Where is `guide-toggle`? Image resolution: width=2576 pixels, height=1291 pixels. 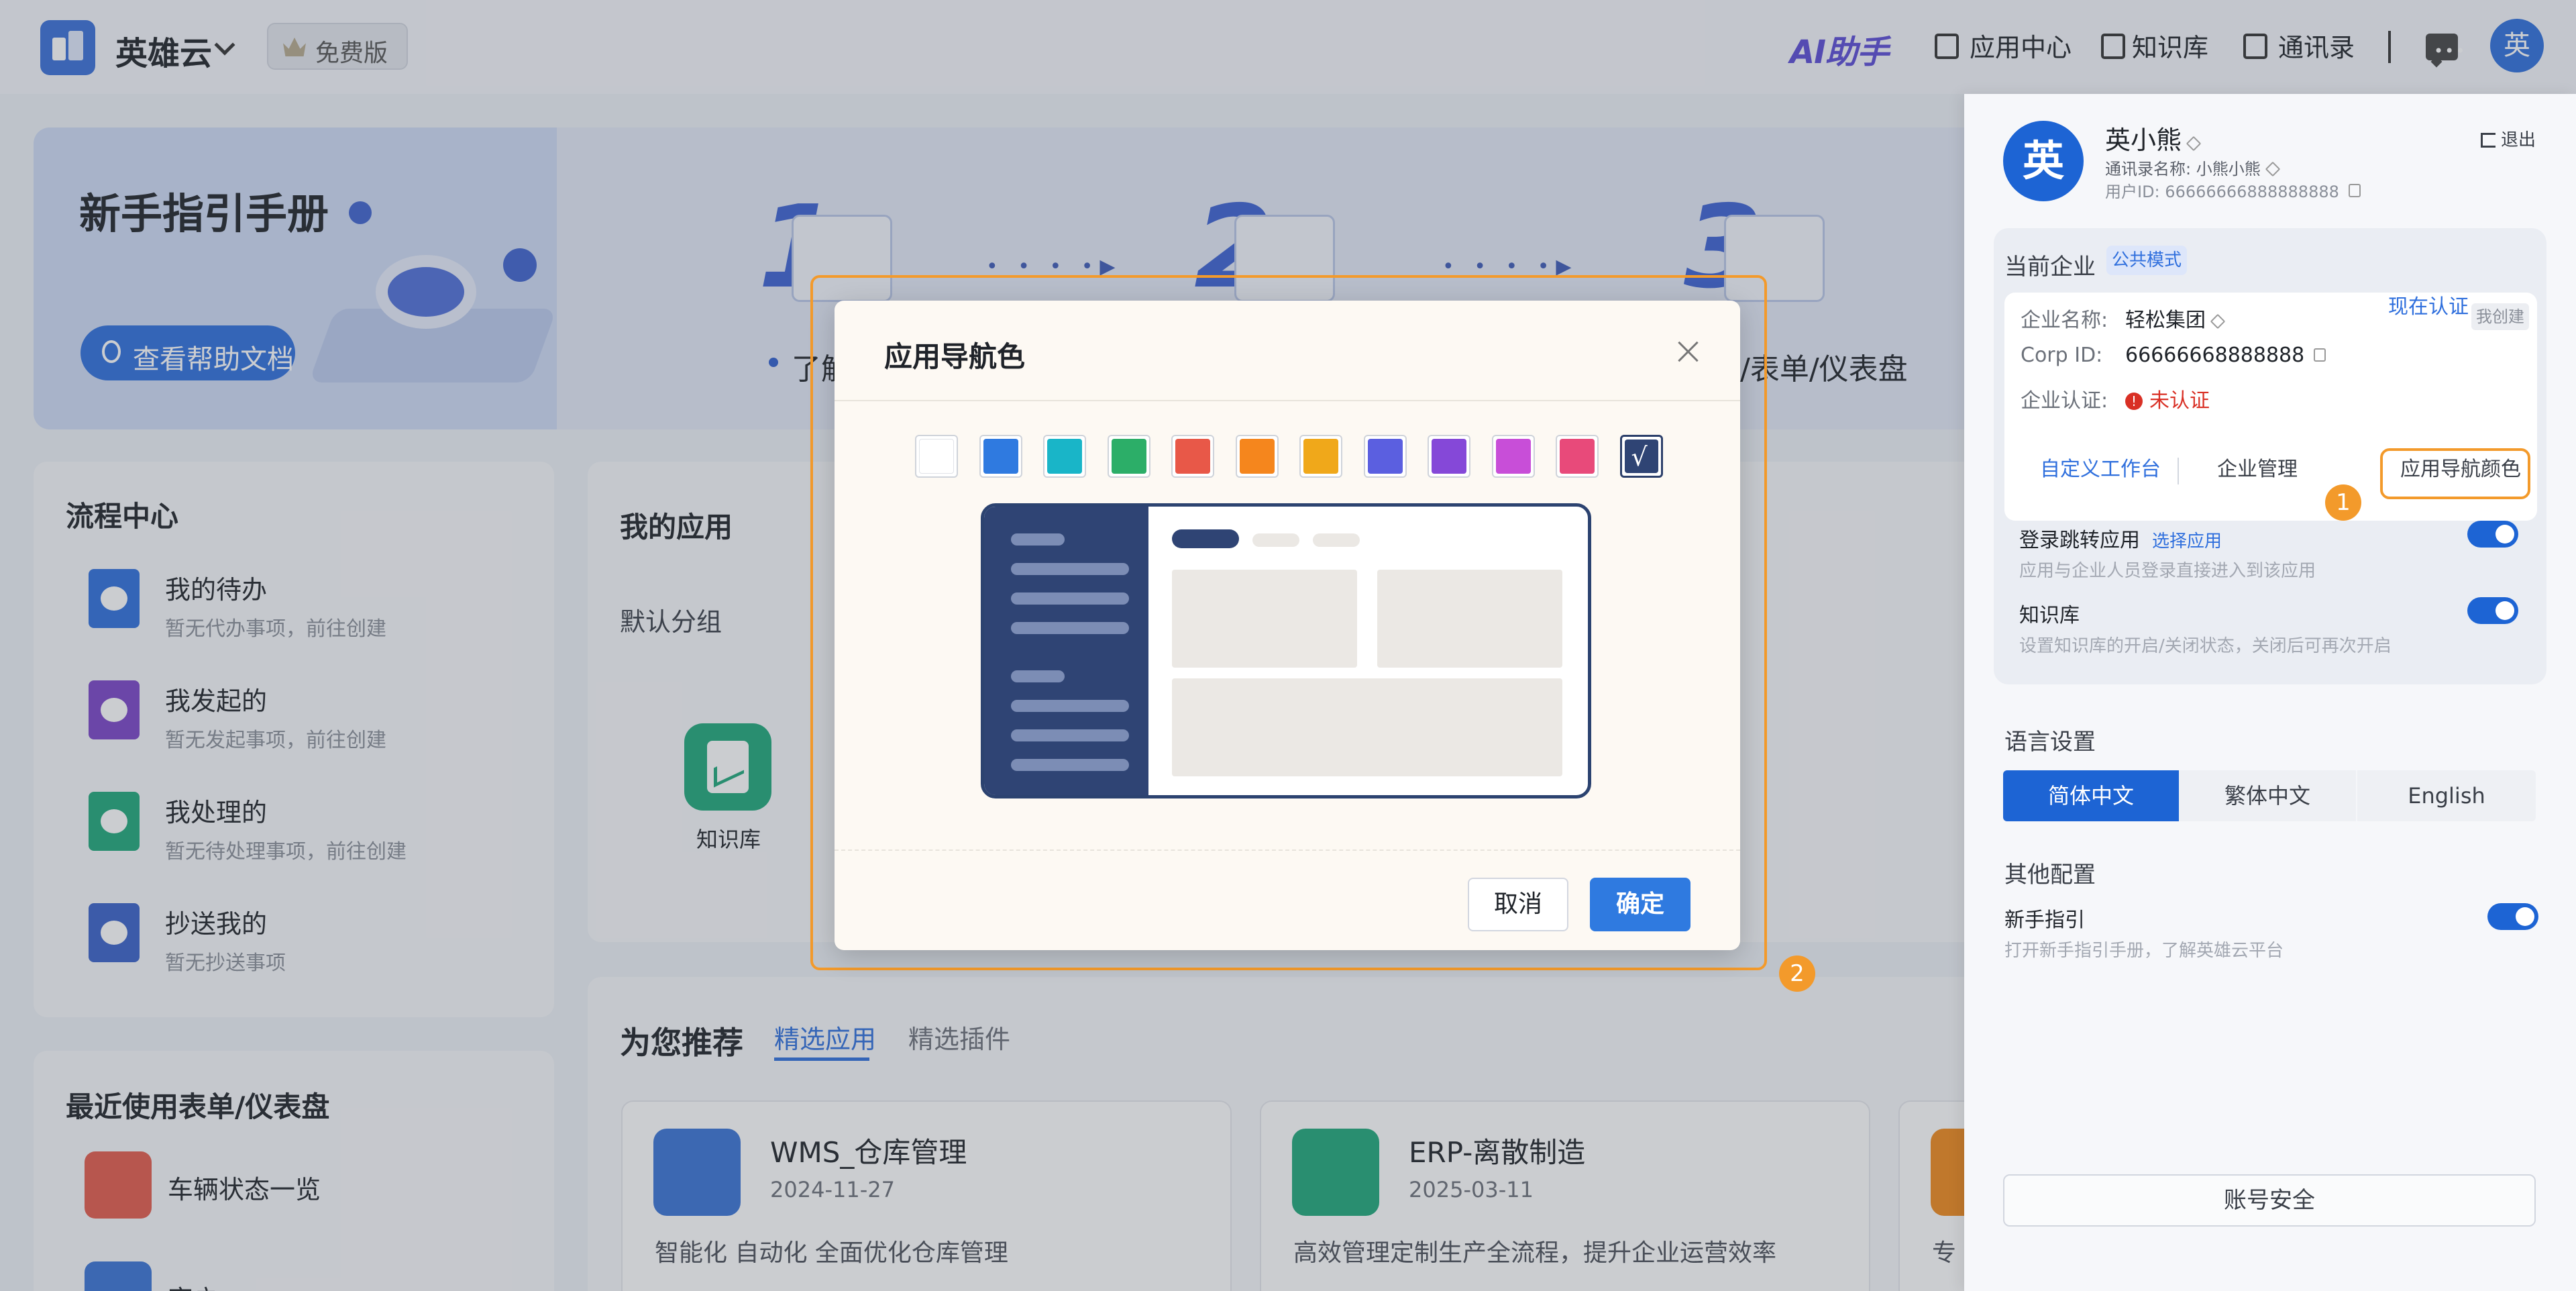
guide-toggle is located at coordinates (2512, 916).